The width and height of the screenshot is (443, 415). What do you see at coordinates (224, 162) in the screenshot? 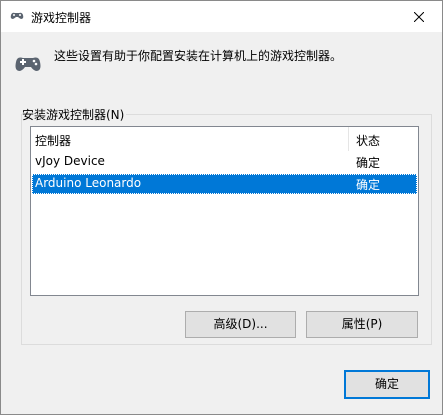
I see `list-item: vJoy Device 确定` at bounding box center [224, 162].